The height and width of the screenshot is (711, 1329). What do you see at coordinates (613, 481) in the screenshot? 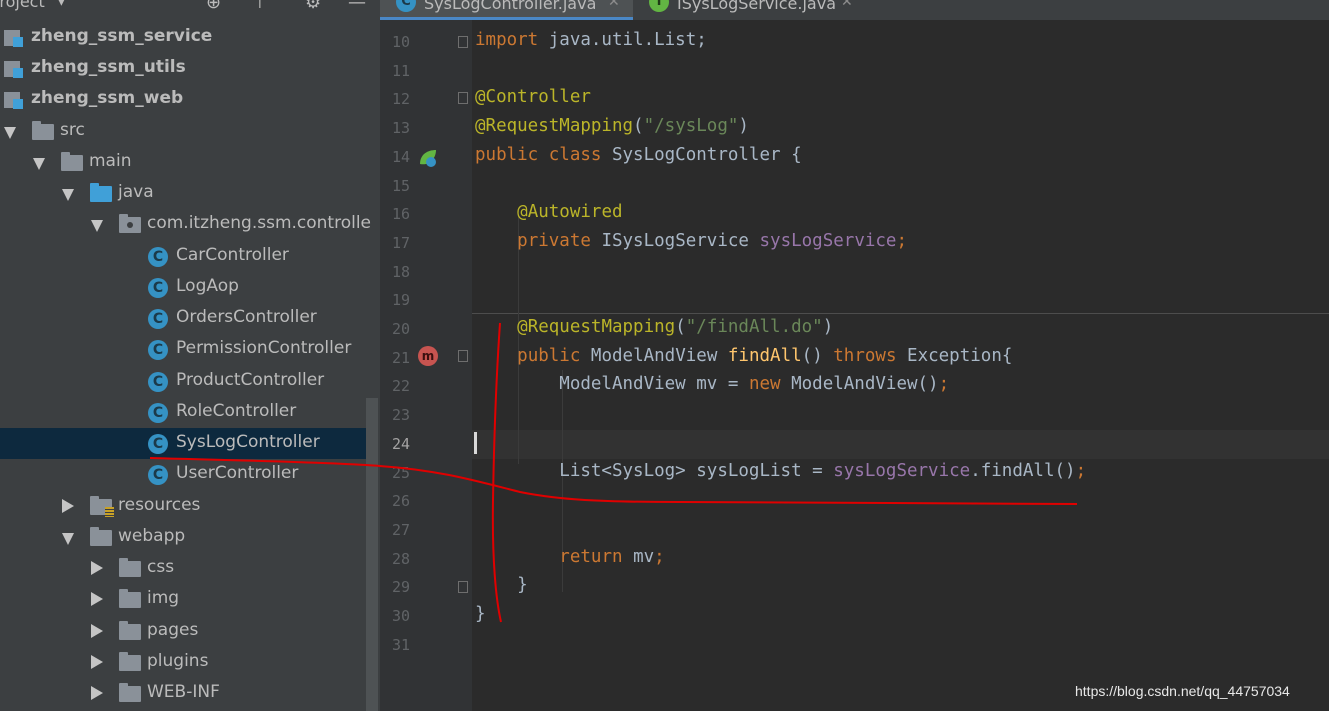
I see `red-underline-mark` at bounding box center [613, 481].